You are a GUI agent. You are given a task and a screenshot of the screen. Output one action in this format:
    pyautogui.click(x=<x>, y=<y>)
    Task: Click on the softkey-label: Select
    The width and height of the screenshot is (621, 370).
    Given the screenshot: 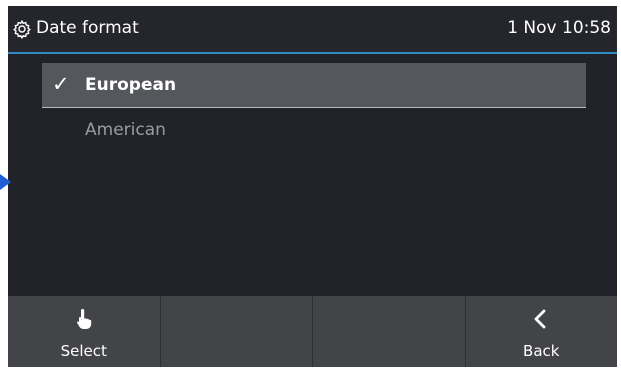 What is the action you would take?
    pyautogui.click(x=83, y=351)
    